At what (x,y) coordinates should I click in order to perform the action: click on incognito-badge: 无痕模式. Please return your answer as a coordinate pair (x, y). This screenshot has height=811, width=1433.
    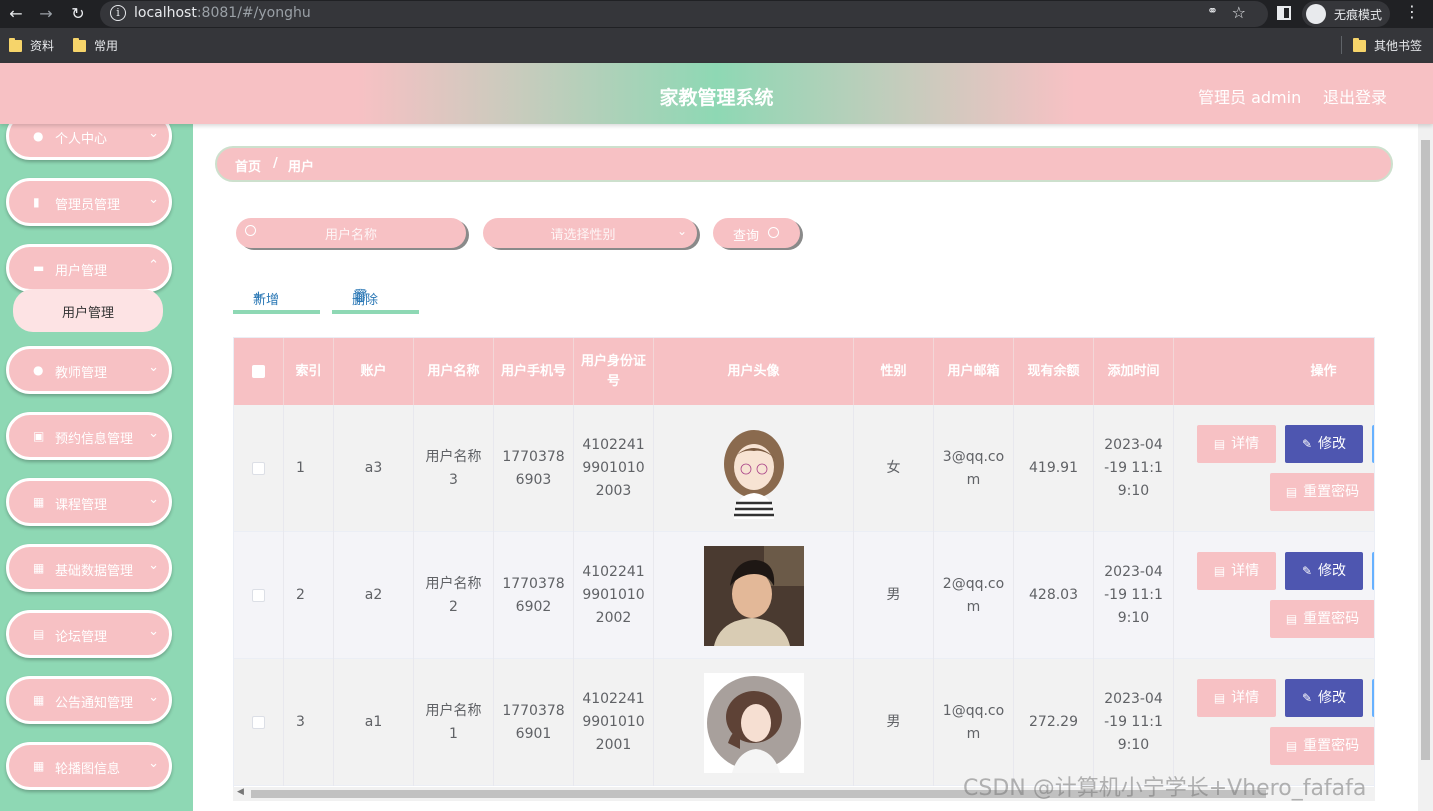
    Looking at the image, I should click on (1346, 14).